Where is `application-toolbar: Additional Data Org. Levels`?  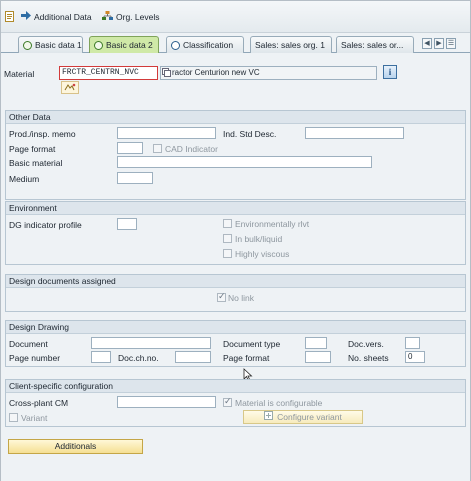 application-toolbar: Additional Data Org. Levels is located at coordinates (235, 17).